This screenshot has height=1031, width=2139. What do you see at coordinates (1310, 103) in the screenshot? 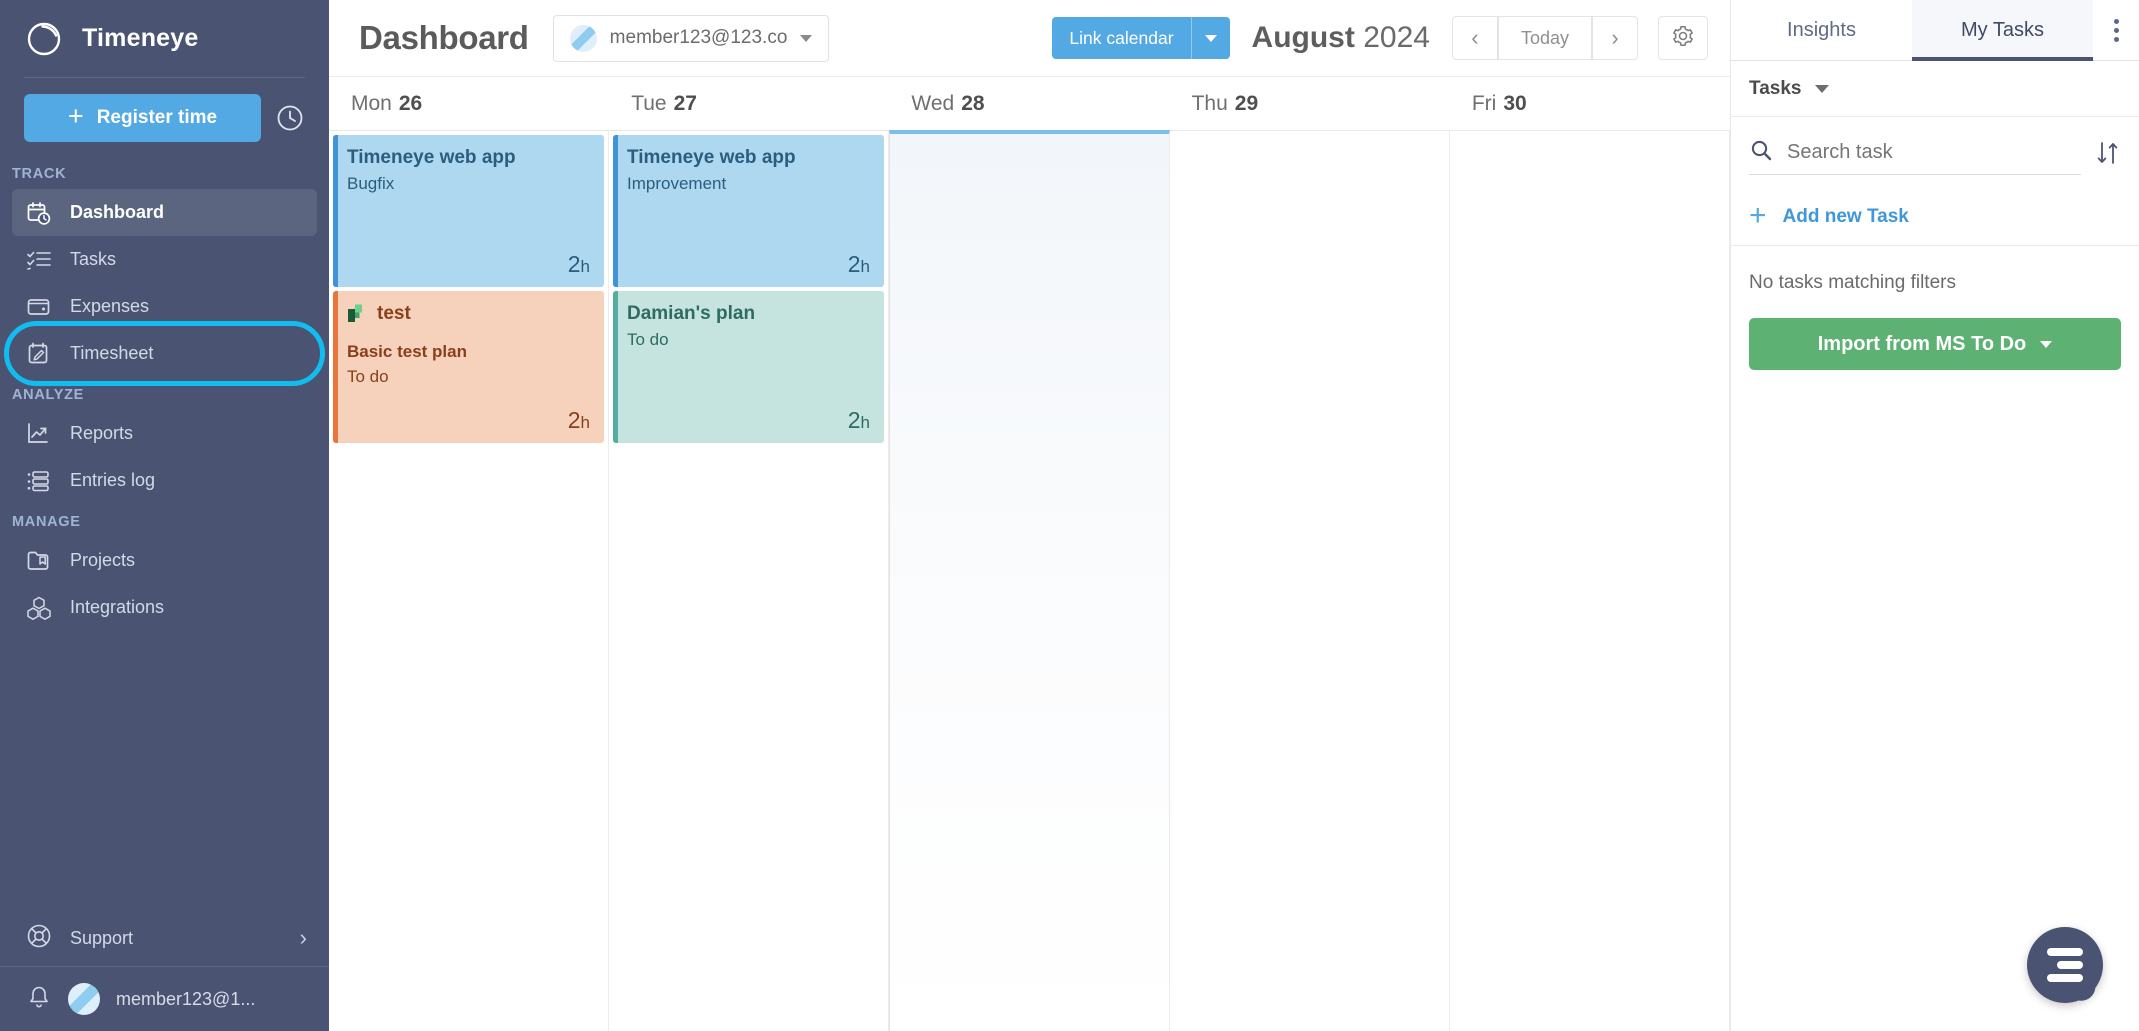
I see `day-header: Thu 29` at bounding box center [1310, 103].